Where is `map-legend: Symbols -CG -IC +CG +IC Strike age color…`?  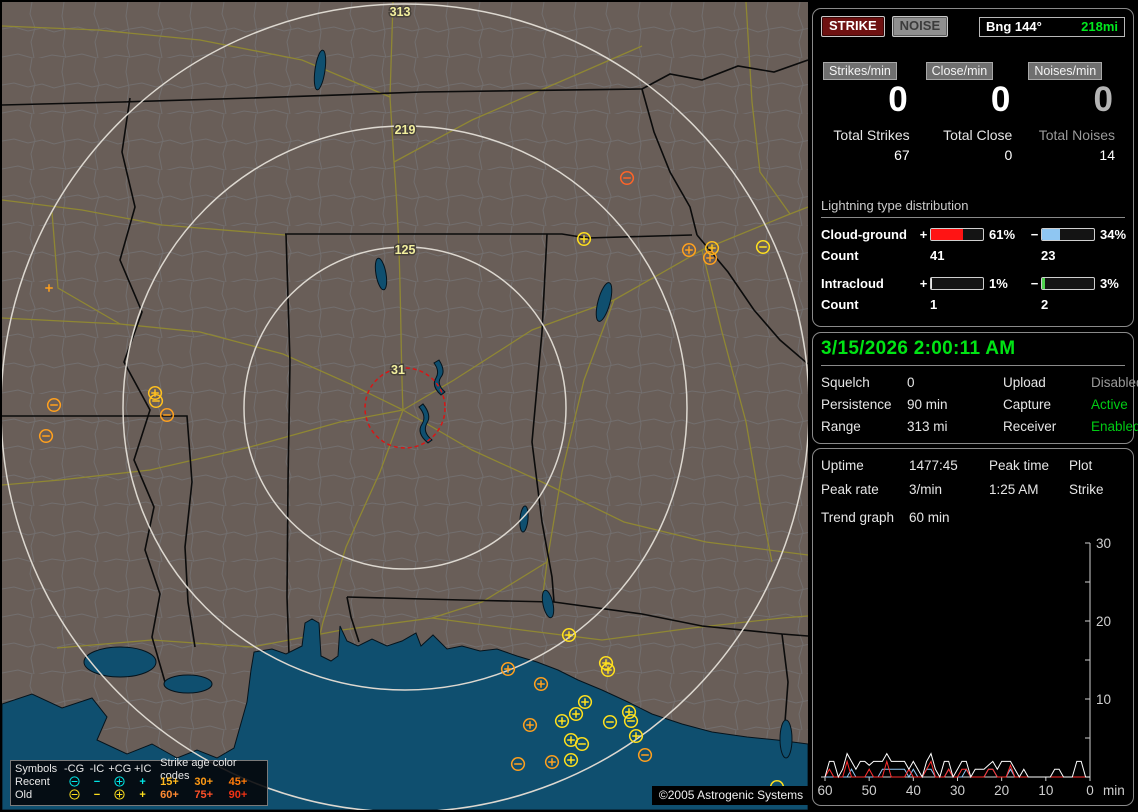 map-legend: Symbols -CG -IC +CG +IC Strike age color… is located at coordinates (139, 781).